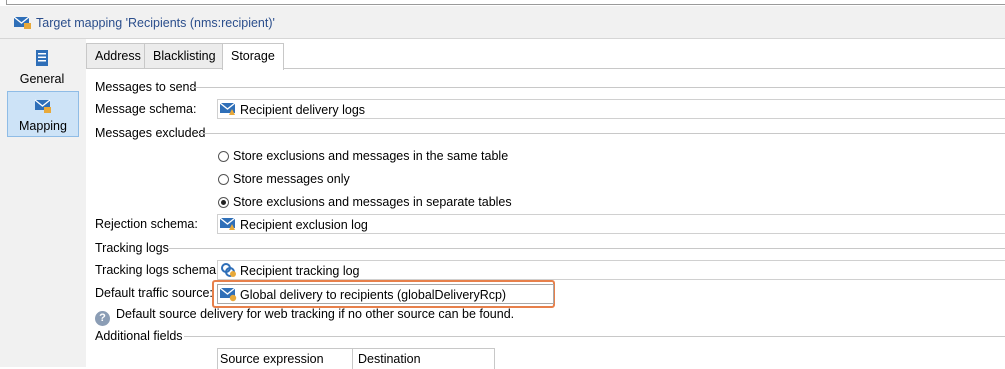  Describe the element at coordinates (611, 224) in the screenshot. I see `rejection-schema-field: Recipient exclusion log` at that location.